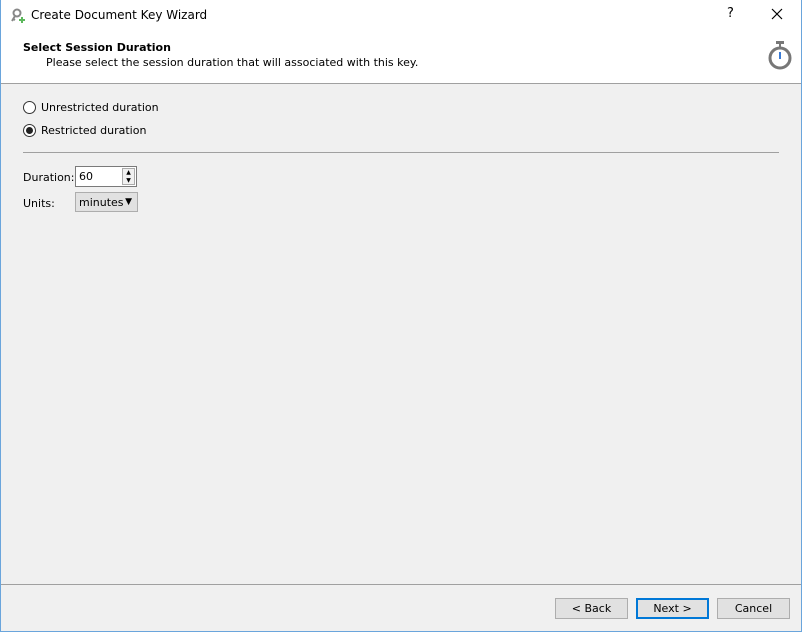 This screenshot has height=632, width=802. What do you see at coordinates (94, 130) in the screenshot?
I see `radio-label: Restricted duration` at bounding box center [94, 130].